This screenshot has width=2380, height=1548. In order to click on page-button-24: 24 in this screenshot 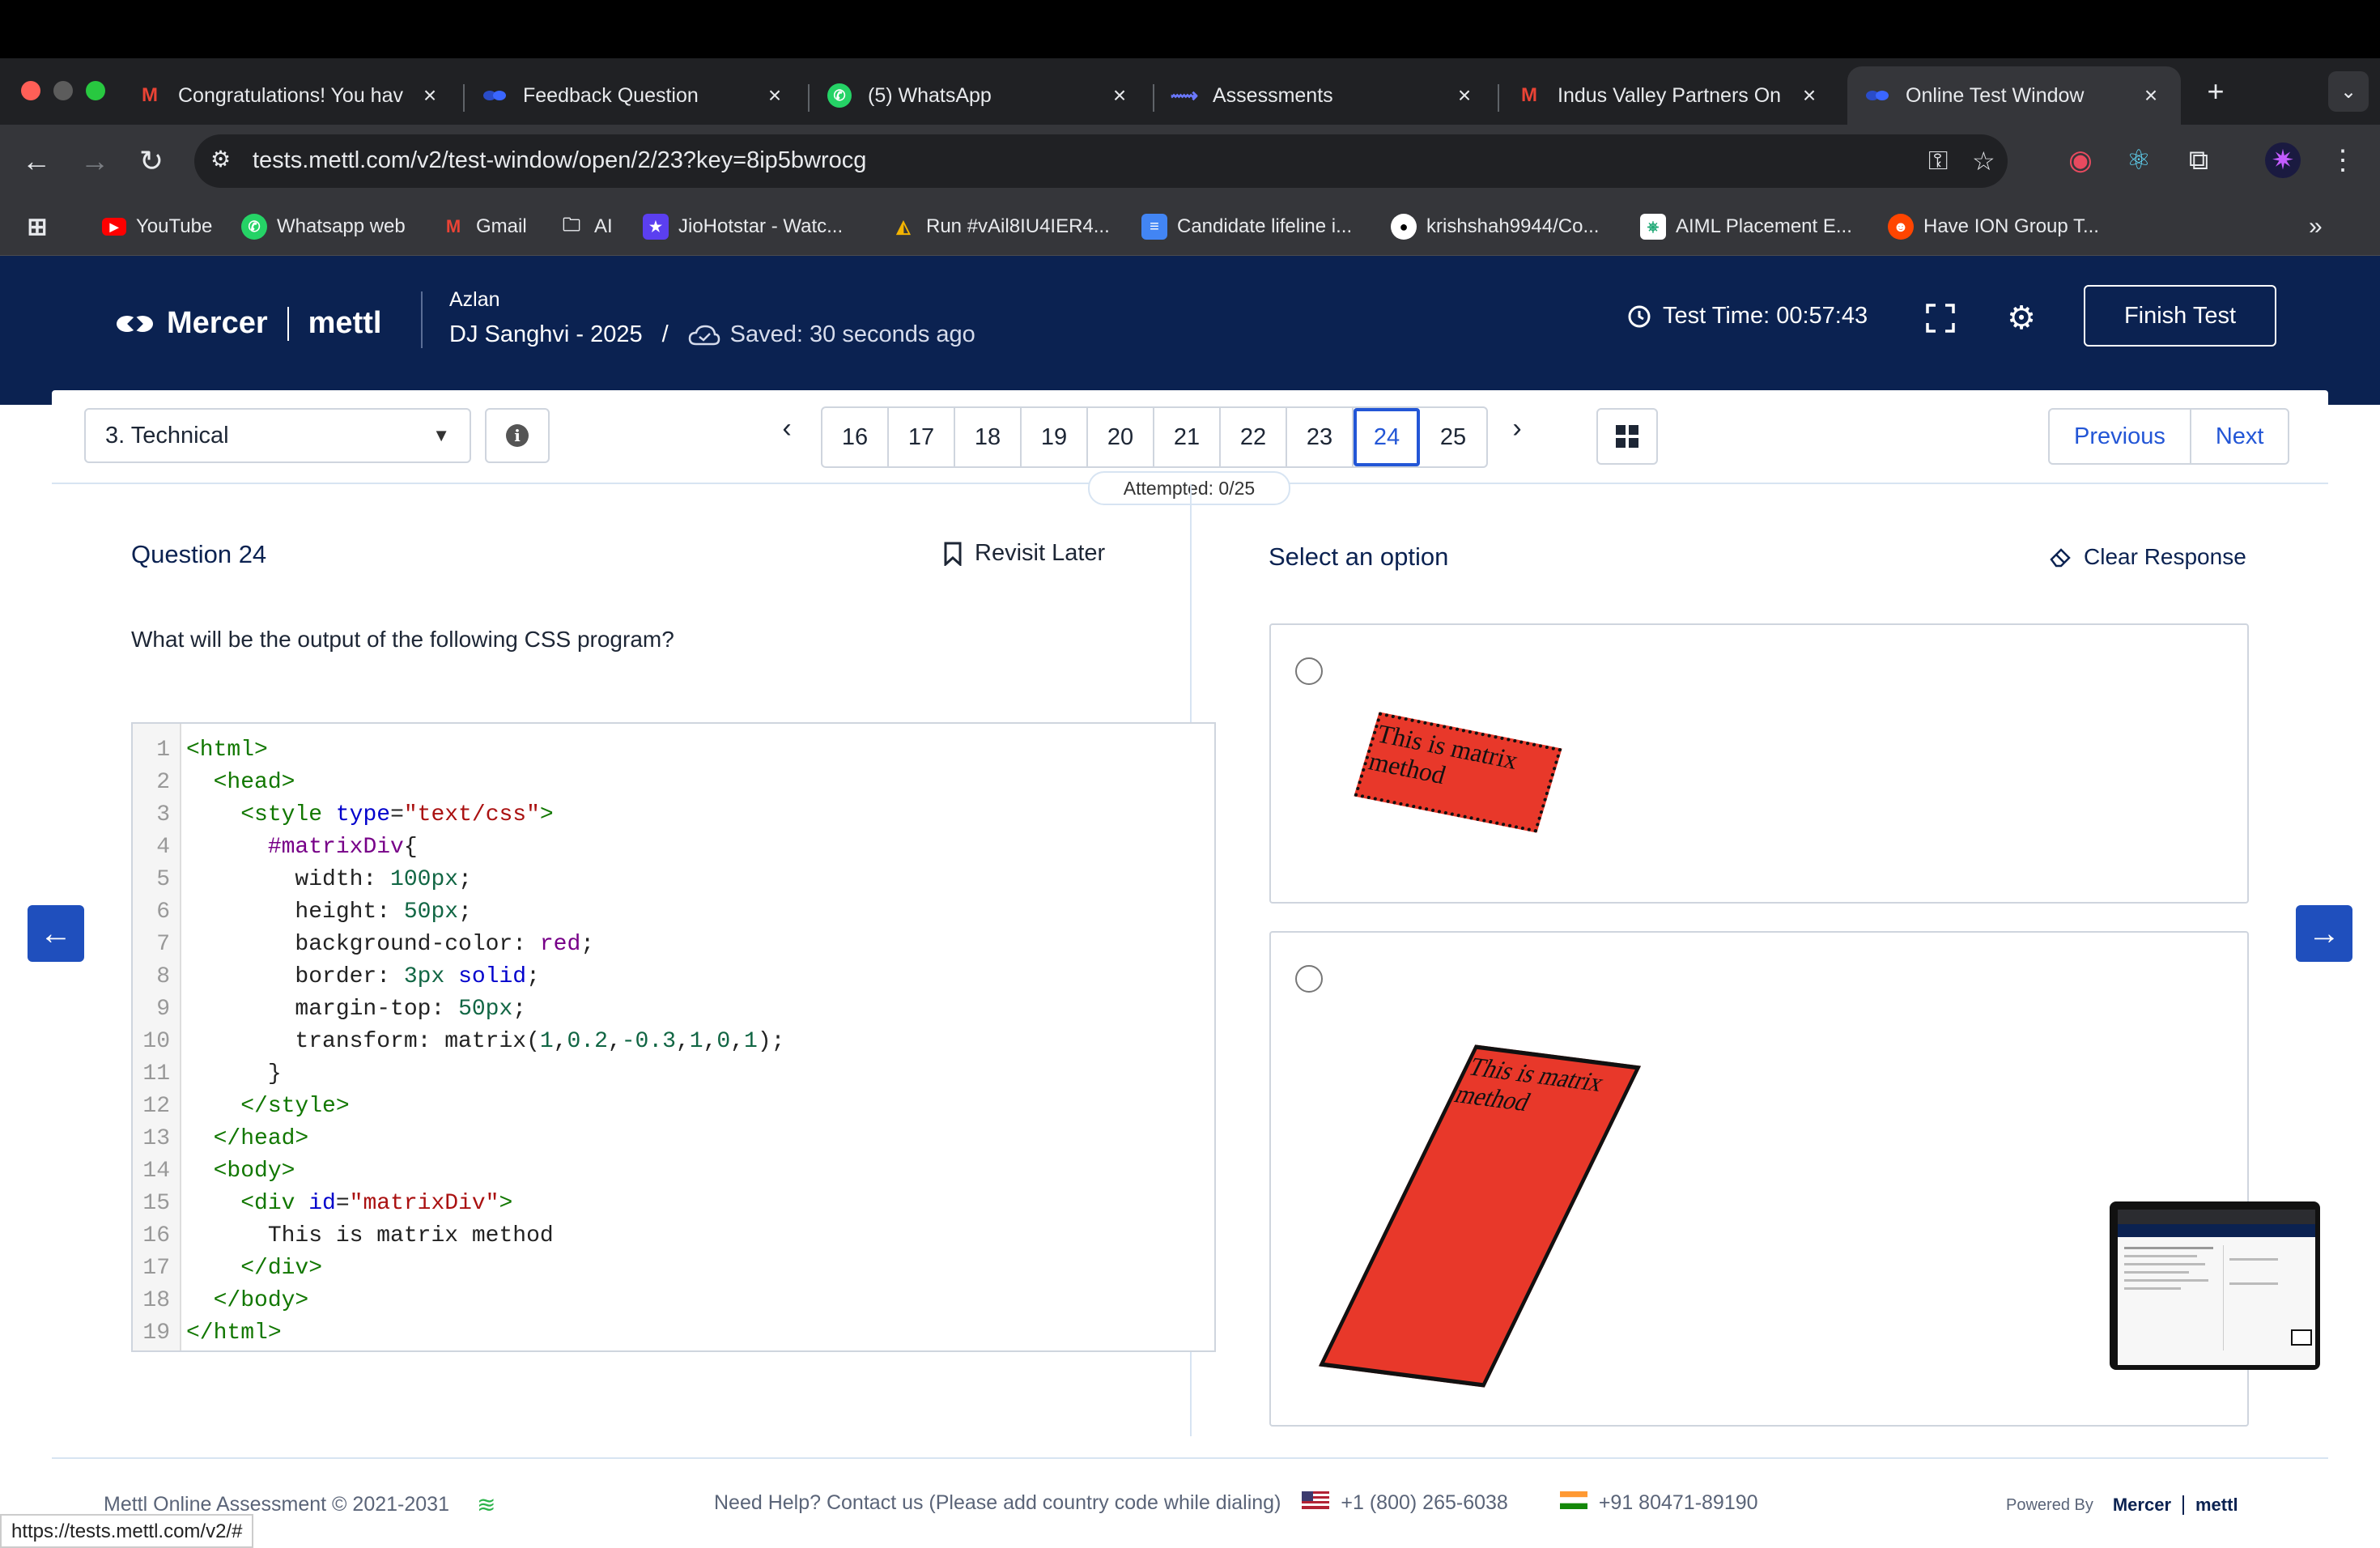, I will do `click(1387, 437)`.